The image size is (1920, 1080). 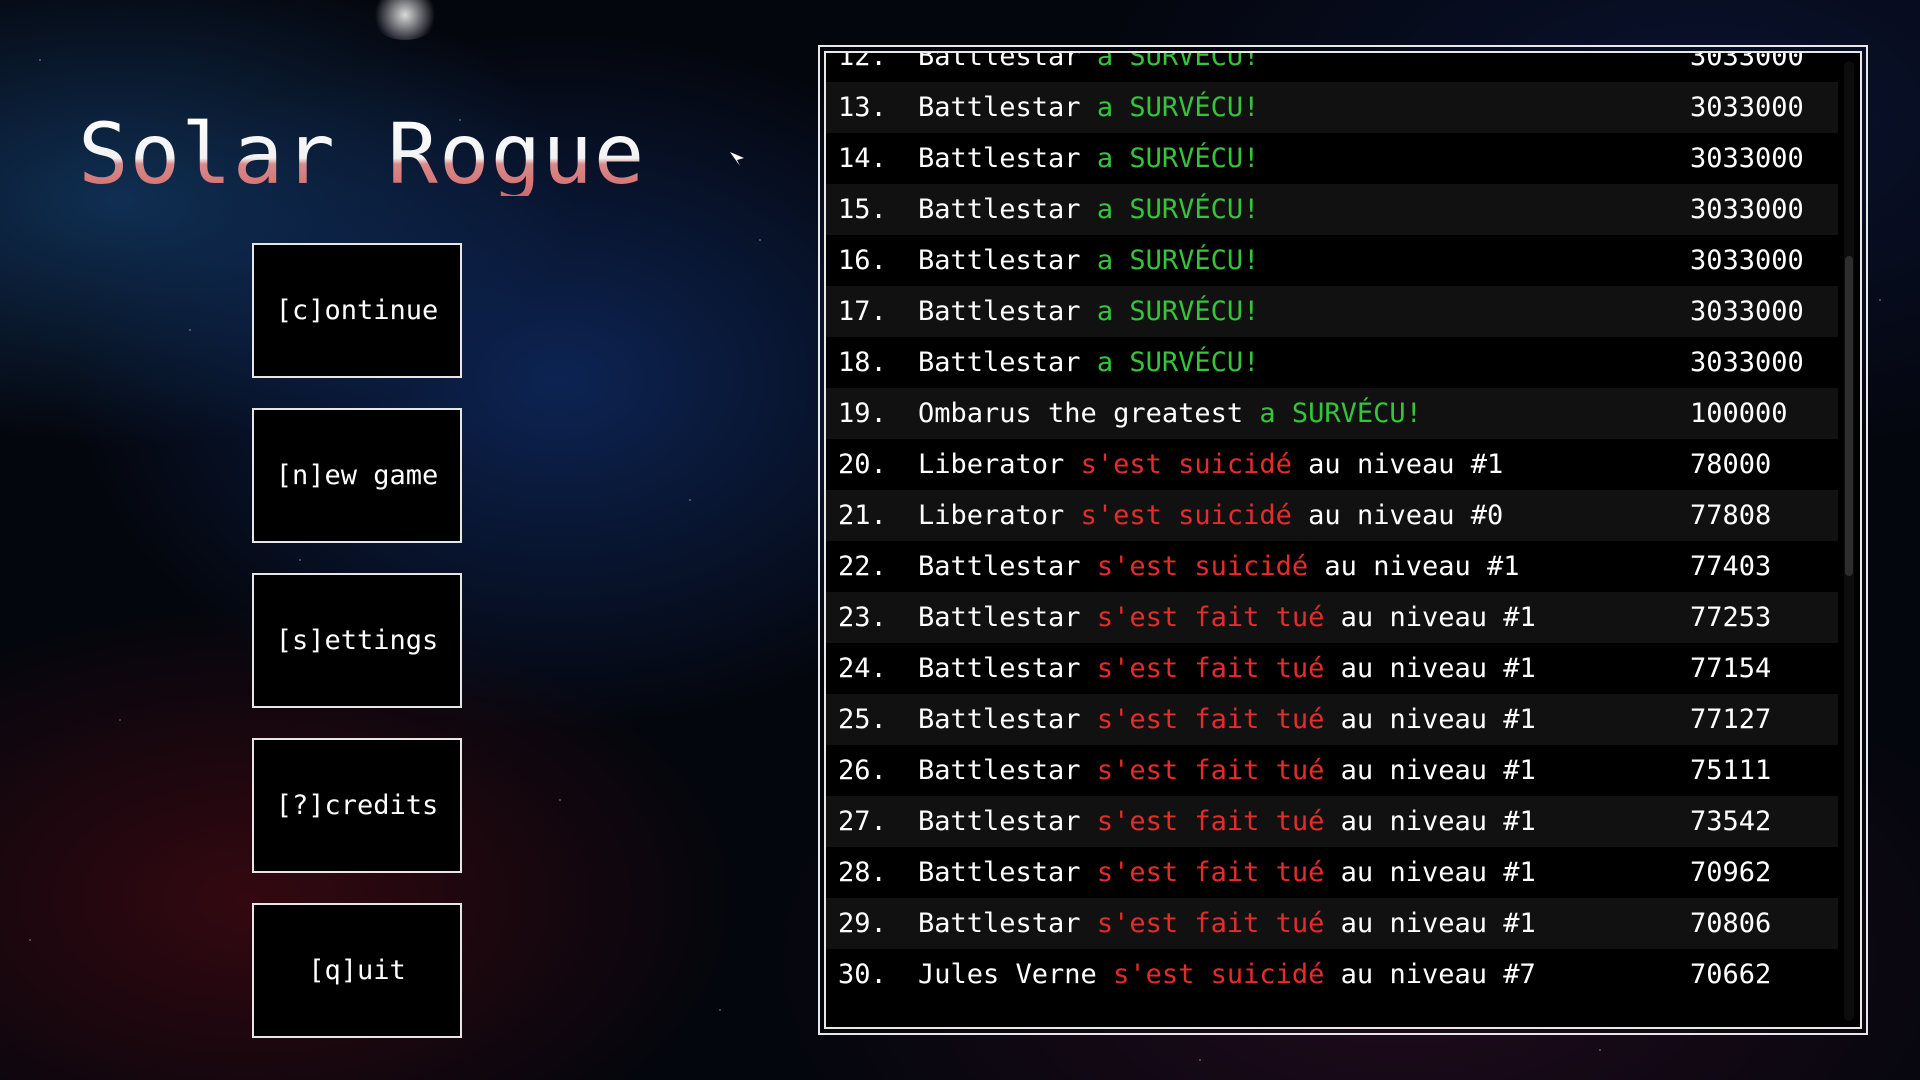 I want to click on quit-button: [q]uit, so click(x=357, y=970).